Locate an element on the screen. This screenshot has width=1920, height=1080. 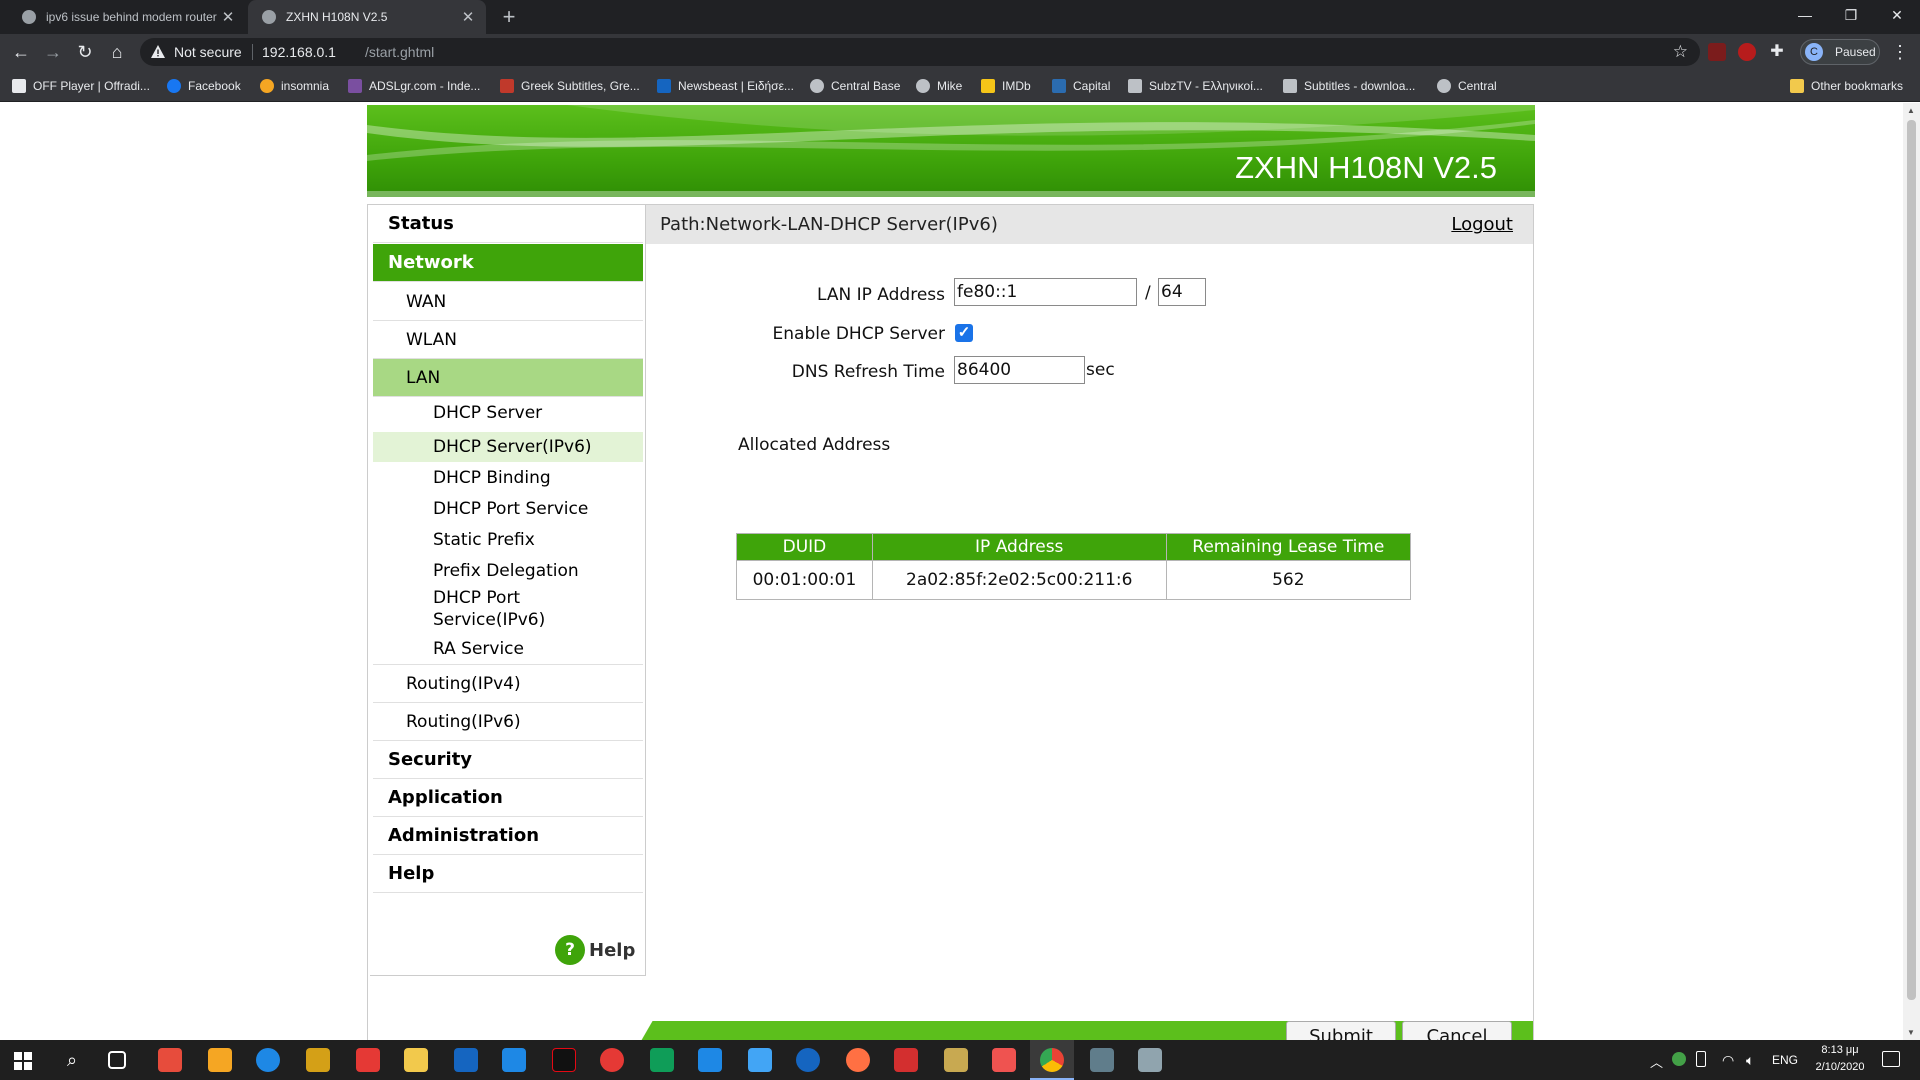
page-scrollbar: ▲ ▼ is located at coordinates (1911, 571).